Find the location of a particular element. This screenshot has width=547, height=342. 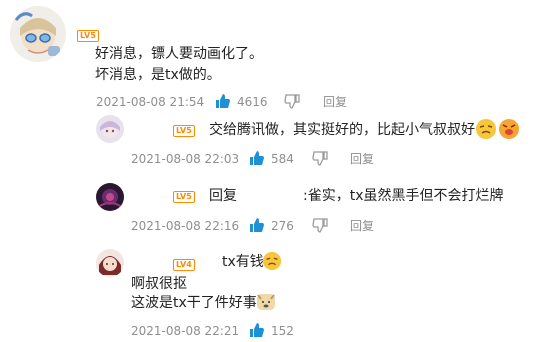

angry-emoji-icon is located at coordinates (509, 131).